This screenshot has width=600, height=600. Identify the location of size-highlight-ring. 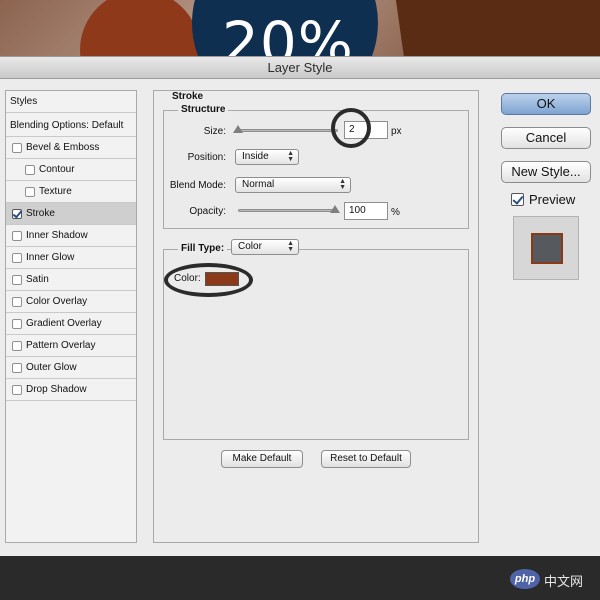
(351, 128).